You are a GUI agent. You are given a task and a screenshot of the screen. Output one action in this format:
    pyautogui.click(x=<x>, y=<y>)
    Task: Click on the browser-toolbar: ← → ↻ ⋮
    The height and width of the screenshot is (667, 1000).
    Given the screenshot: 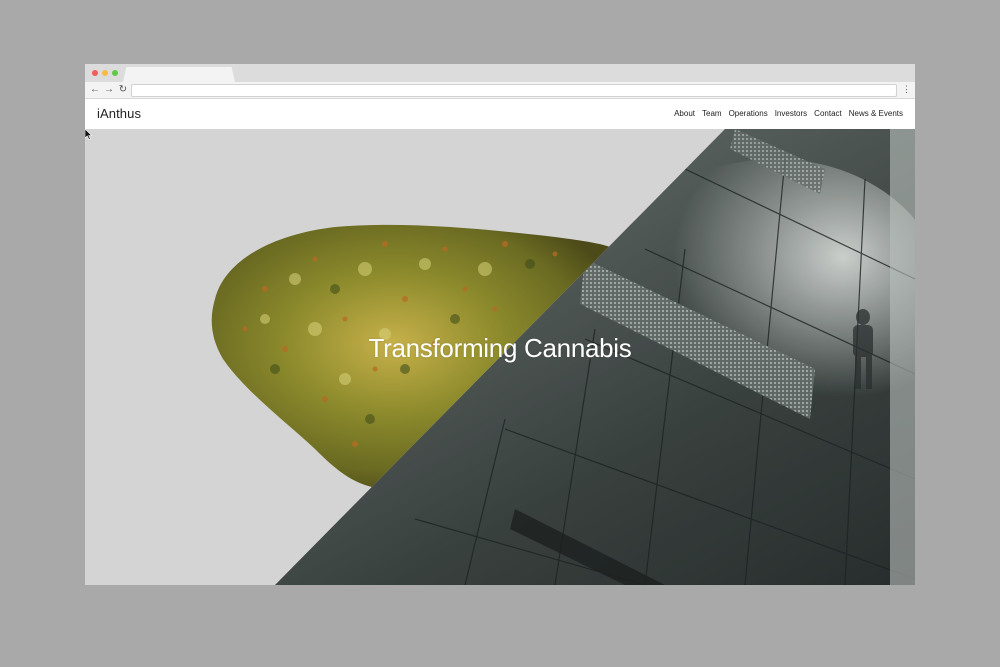 What is the action you would take?
    pyautogui.click(x=500, y=90)
    